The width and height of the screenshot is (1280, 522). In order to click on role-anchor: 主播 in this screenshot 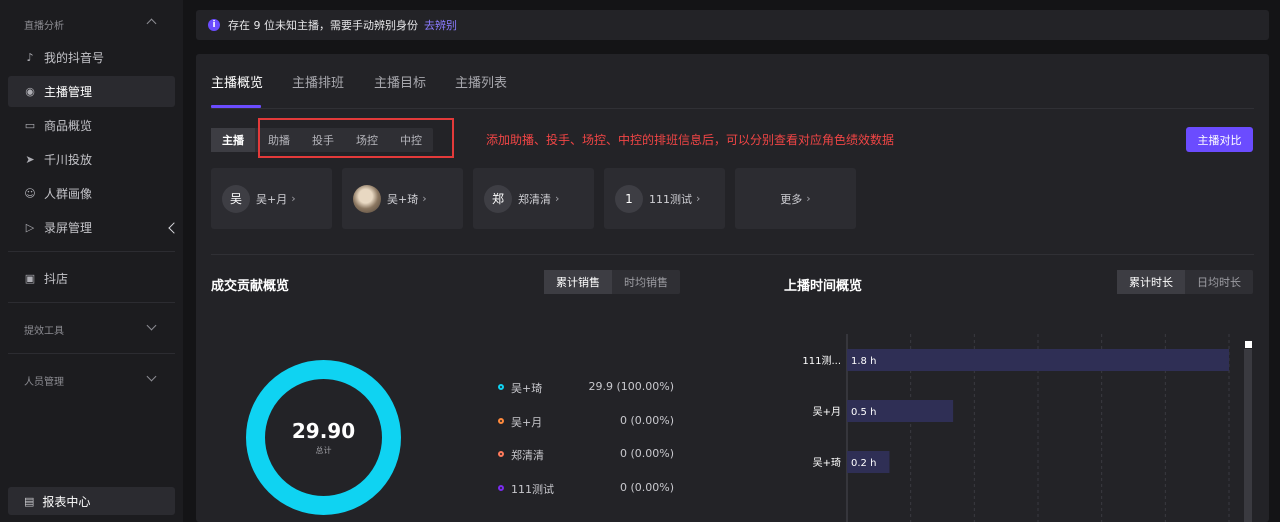, I will do `click(233, 140)`.